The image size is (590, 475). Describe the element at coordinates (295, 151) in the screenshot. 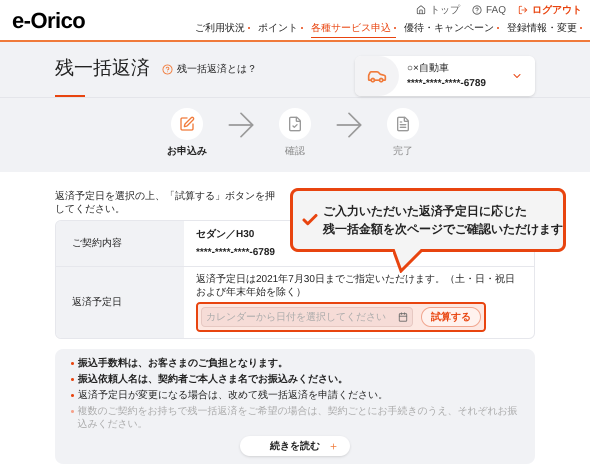

I see `step-label: 確認` at that location.